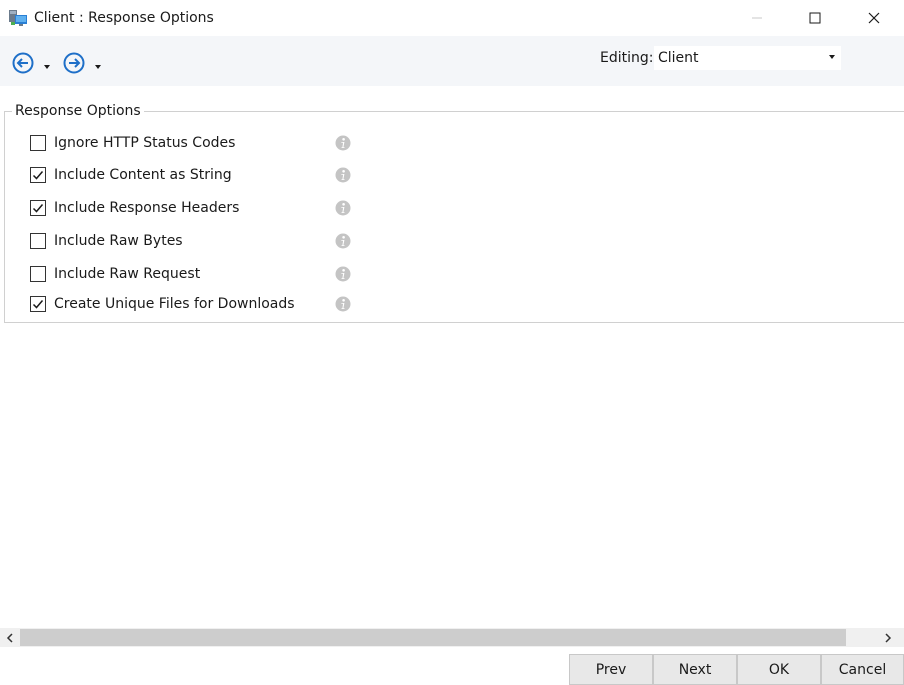  I want to click on chevron-right-icon, so click(888, 637).